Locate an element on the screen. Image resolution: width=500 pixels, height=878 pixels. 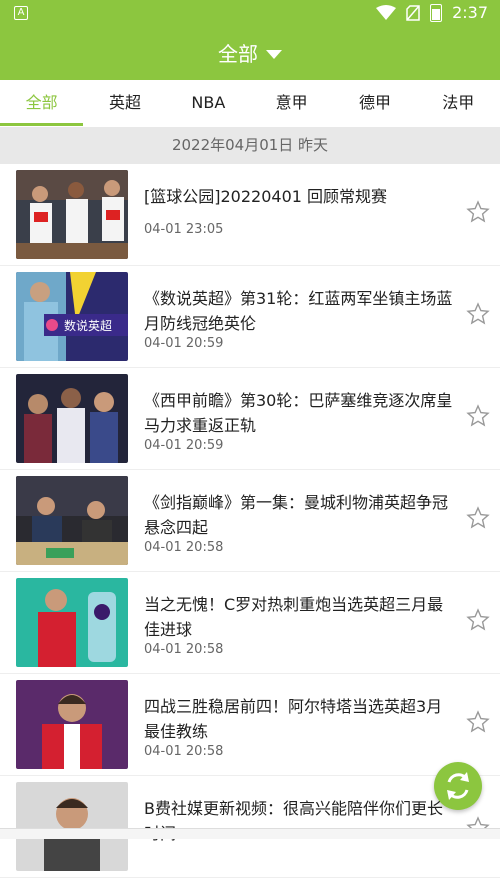
tab-all: 全部 is located at coordinates (42, 103).